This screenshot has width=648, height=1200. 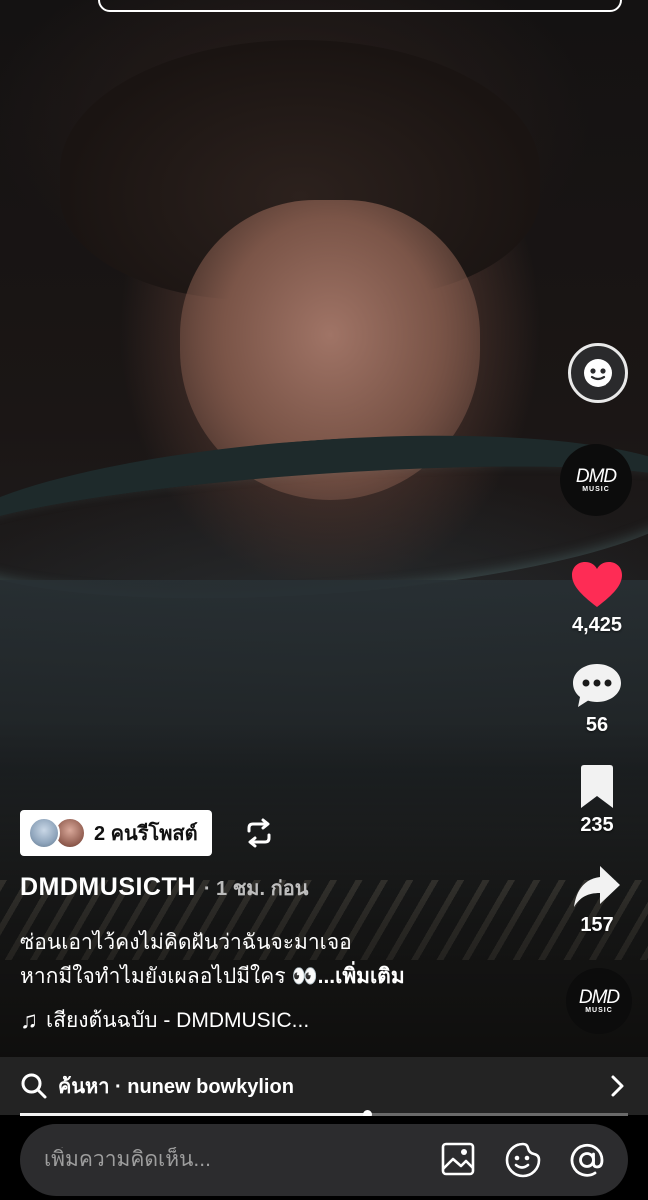 I want to click on like-count: 4,425, so click(x=597, y=625).